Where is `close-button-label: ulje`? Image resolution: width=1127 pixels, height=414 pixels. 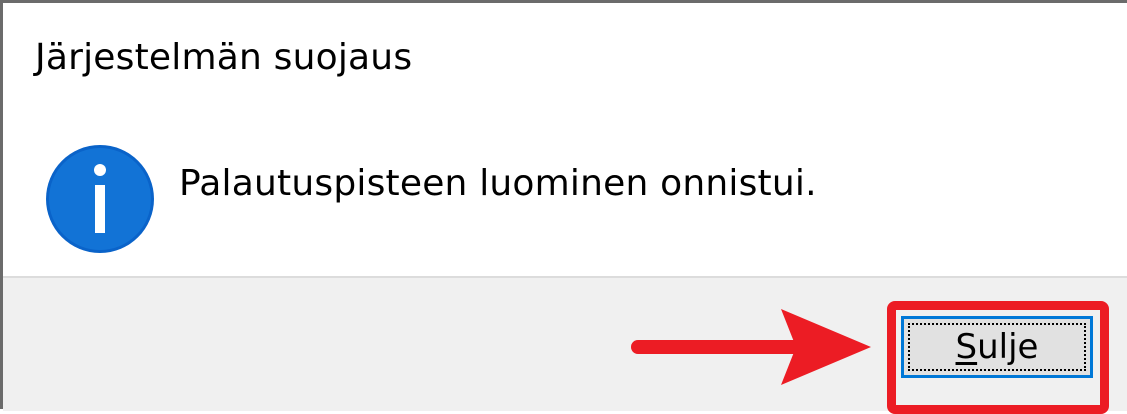
close-button-label: ulje is located at coordinates (1008, 347).